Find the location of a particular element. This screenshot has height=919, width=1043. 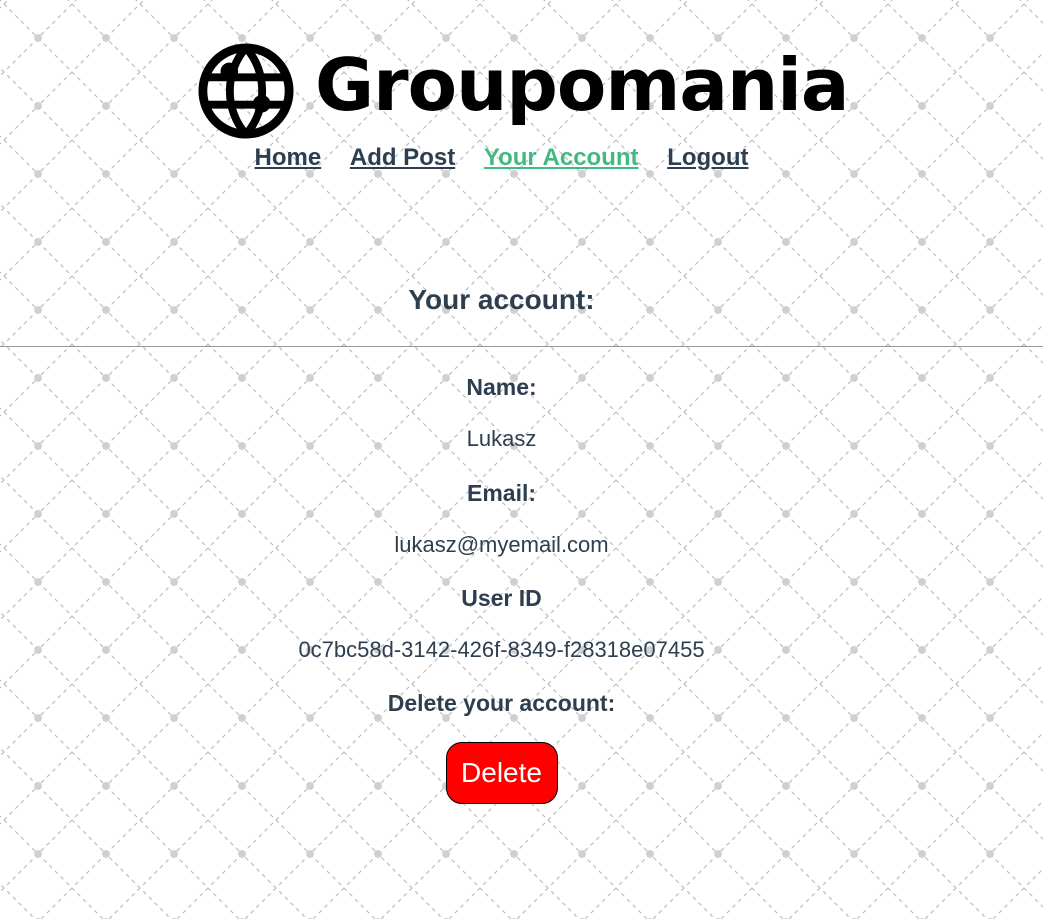

email-label: Email: is located at coordinates (501, 493).